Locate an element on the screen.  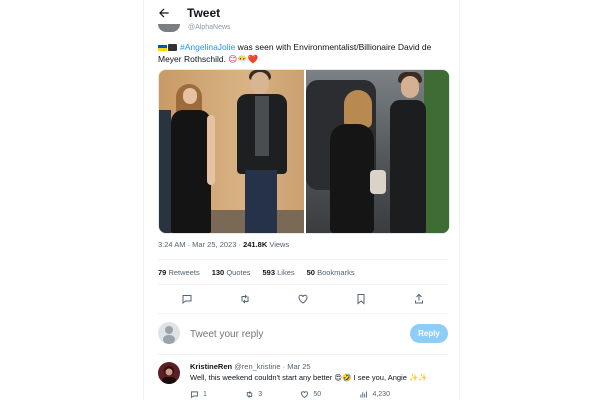
back-arrow-icon is located at coordinates (165, 14).